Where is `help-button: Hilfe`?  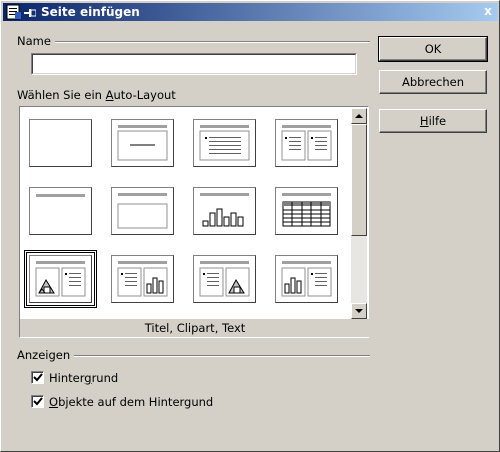
help-button: Hilfe is located at coordinates (433, 121).